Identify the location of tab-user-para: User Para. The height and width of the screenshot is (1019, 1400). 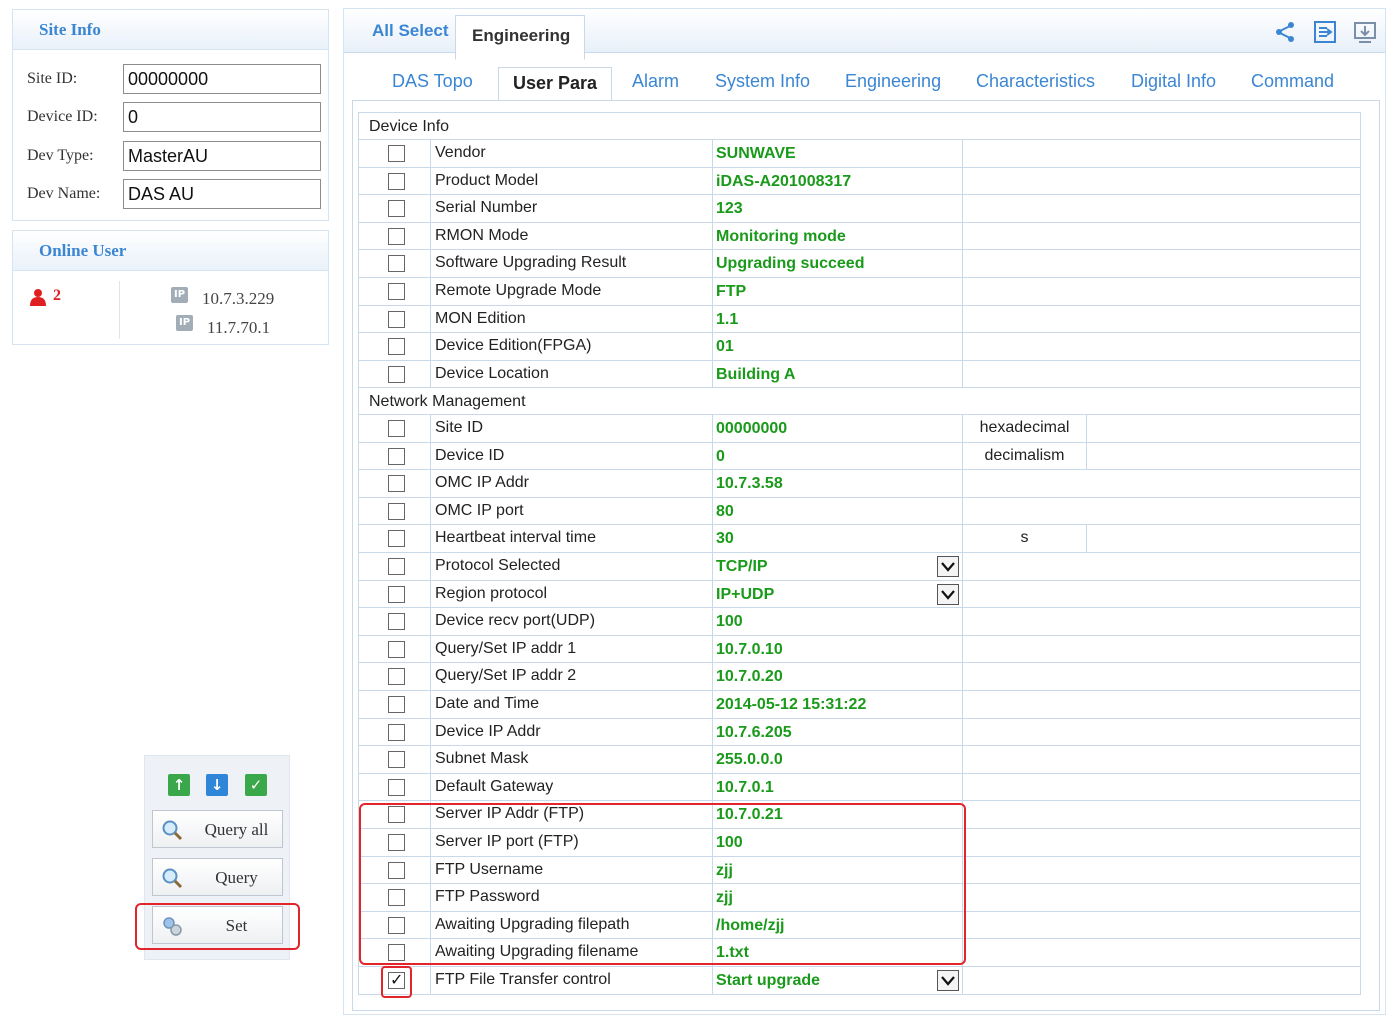
(555, 84).